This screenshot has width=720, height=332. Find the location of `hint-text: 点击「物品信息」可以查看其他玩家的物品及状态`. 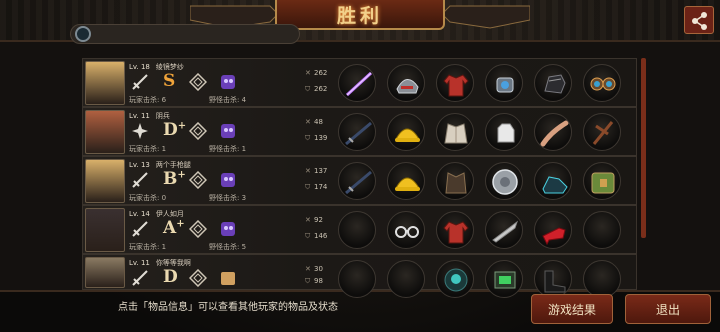

hint-text: 点击「物品信息」可以查看其他玩家的物品及状态 is located at coordinates (228, 307).